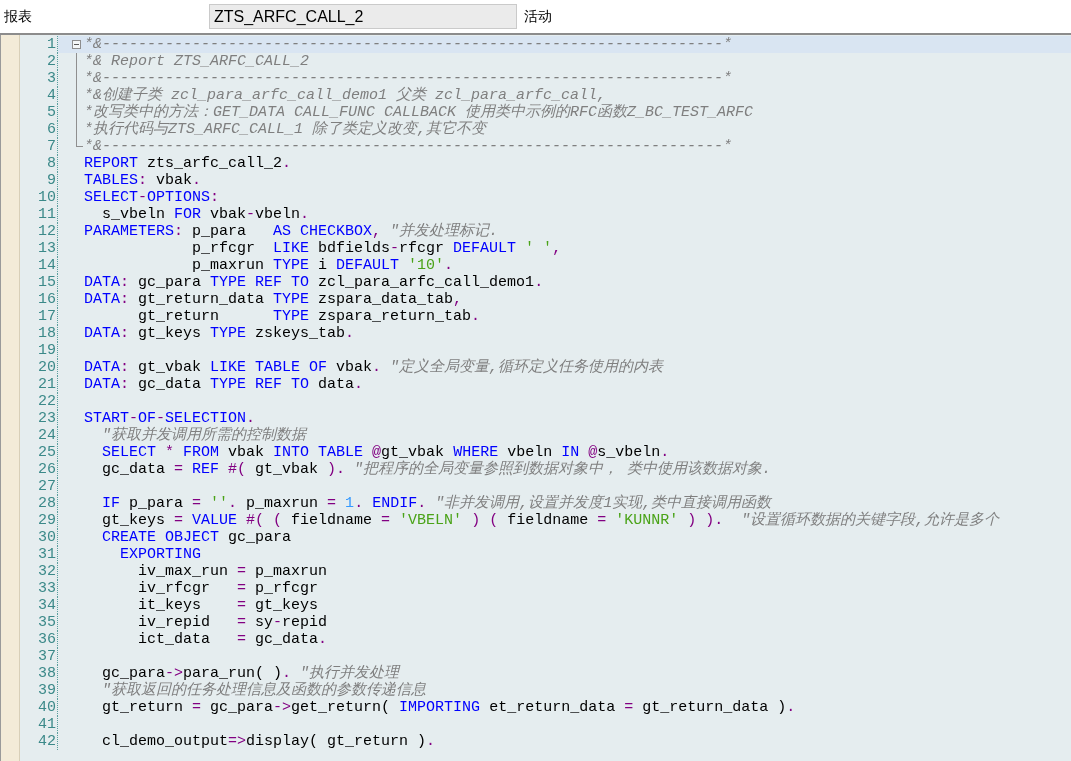 This screenshot has height=761, width=1071. I want to click on code-line: s_vbeln FOR vbak-vbeln., so click(206, 214).